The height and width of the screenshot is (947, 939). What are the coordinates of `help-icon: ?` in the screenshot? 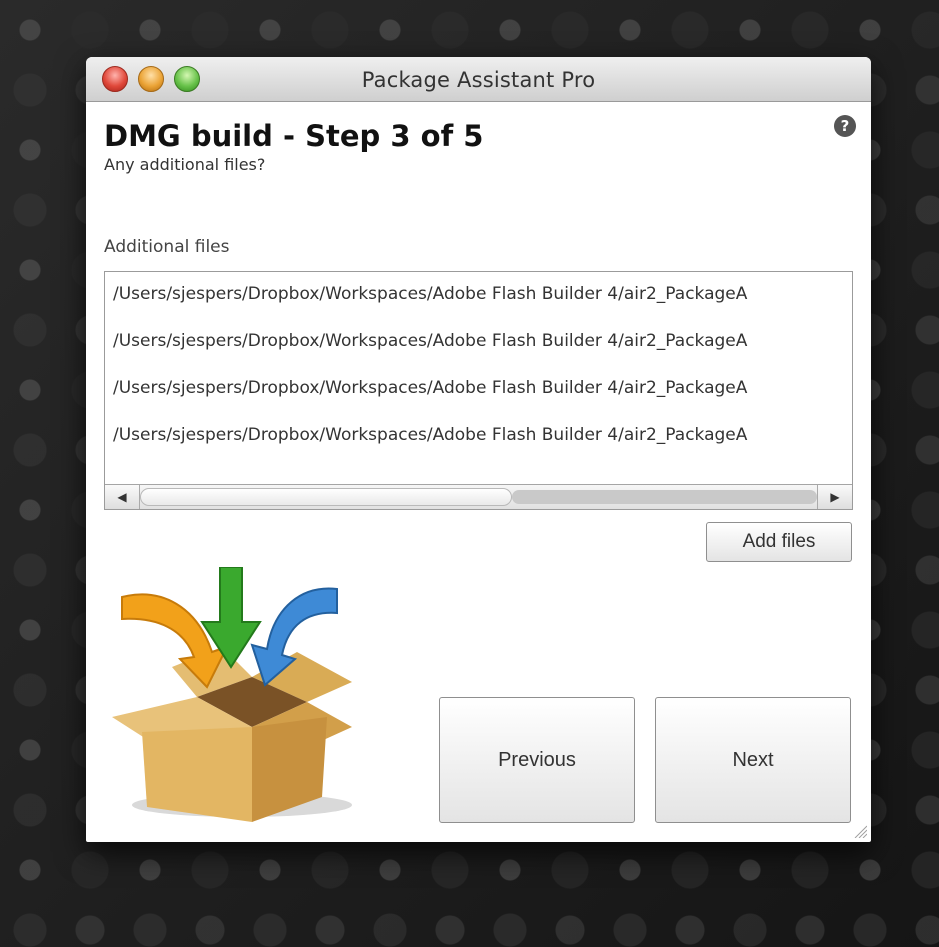 It's located at (845, 126).